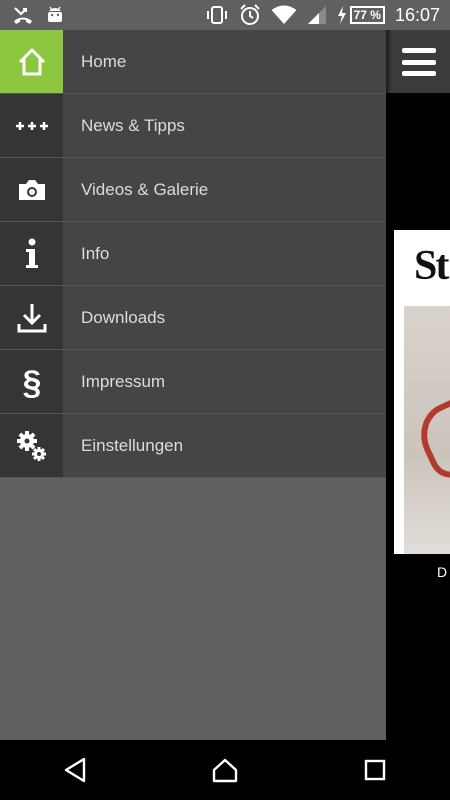 The image size is (450, 800). What do you see at coordinates (31, 253) in the screenshot?
I see `info-icon` at bounding box center [31, 253].